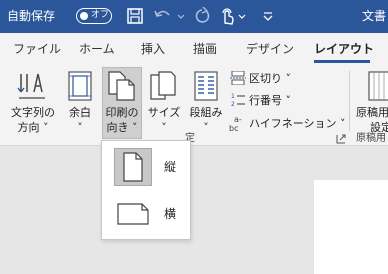 The height and width of the screenshot is (274, 388). What do you see at coordinates (122, 112) in the screenshot?
I see `orientation-label-1: 印刷の` at bounding box center [122, 112].